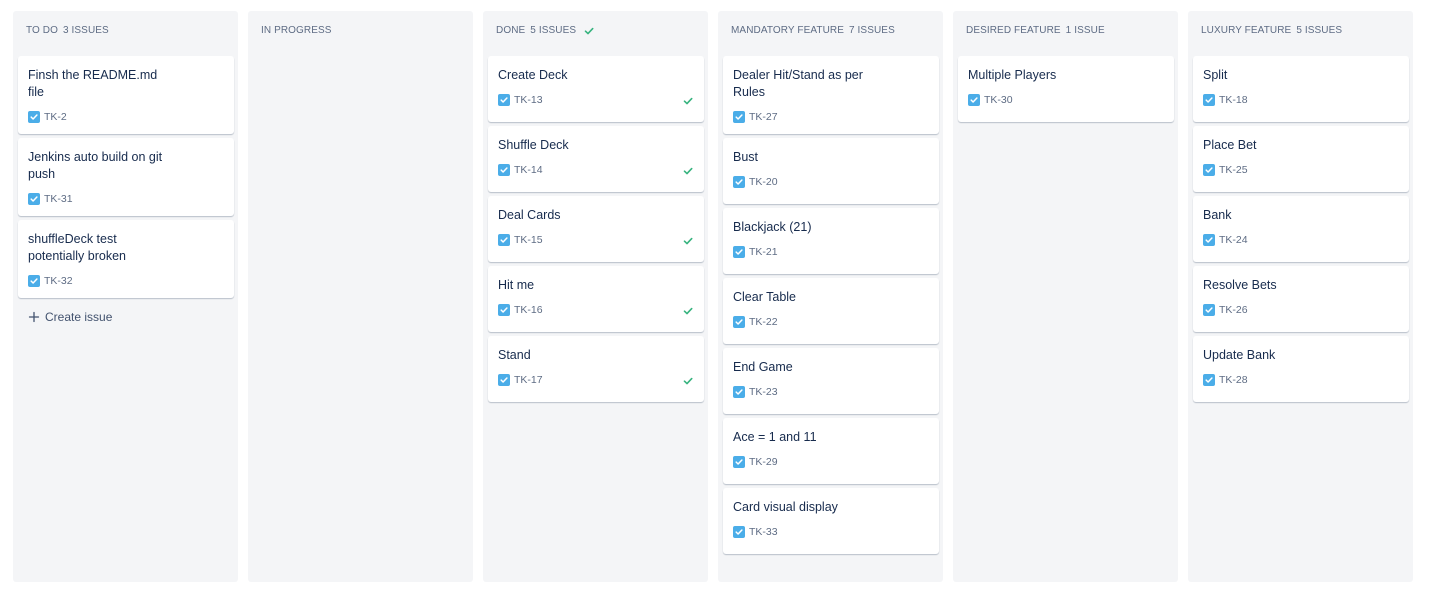 Image resolution: width=1439 pixels, height=607 pixels. I want to click on column-title: MANDATORY FEATURE, so click(788, 30).